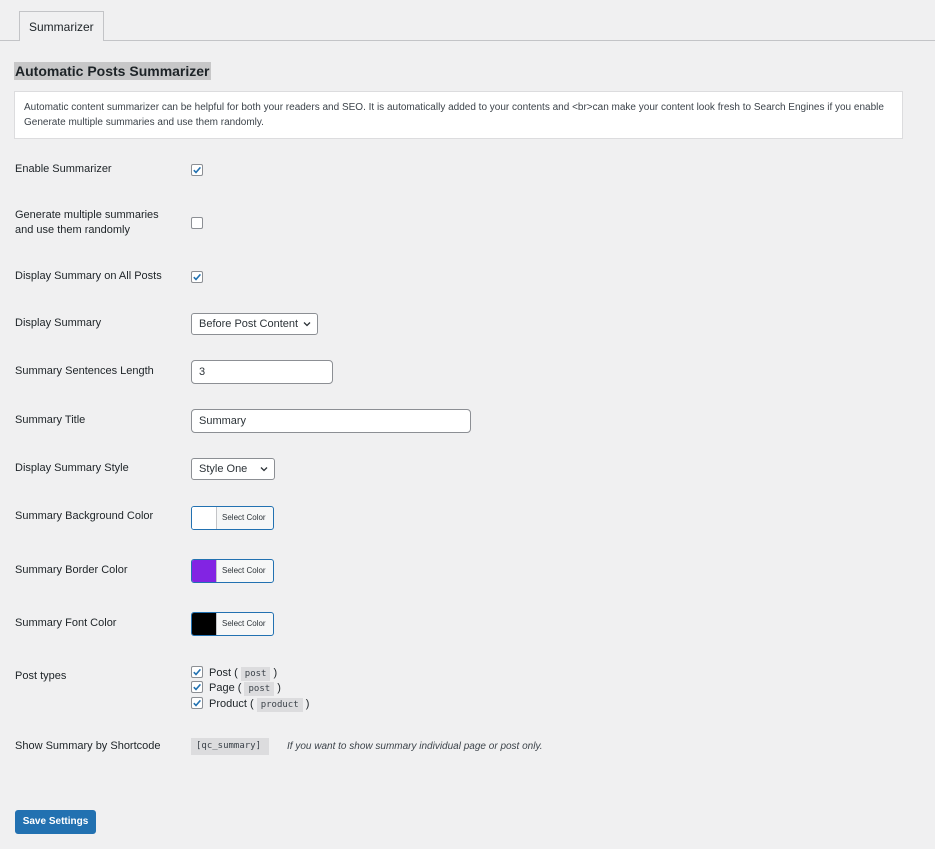 The height and width of the screenshot is (849, 935). What do you see at coordinates (244, 570) in the screenshot?
I see `border-color-button-label: Select Color` at bounding box center [244, 570].